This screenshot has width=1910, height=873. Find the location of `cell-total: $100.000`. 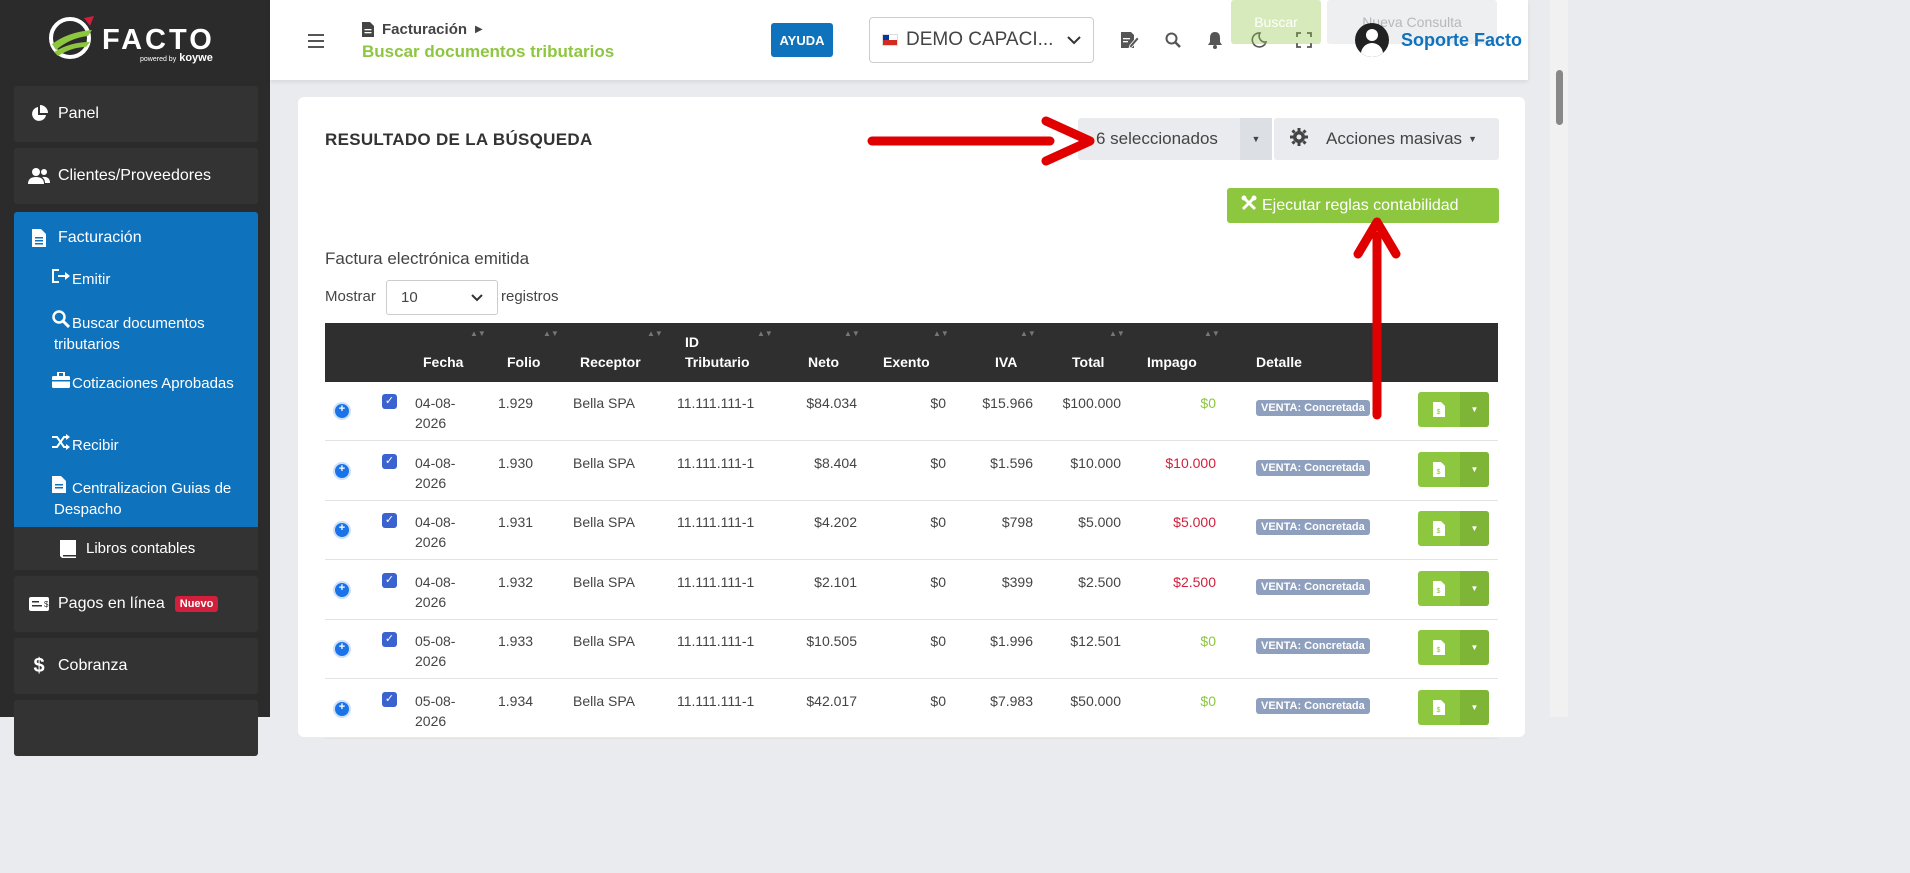

cell-total: $100.000 is located at coordinates (1091, 403).